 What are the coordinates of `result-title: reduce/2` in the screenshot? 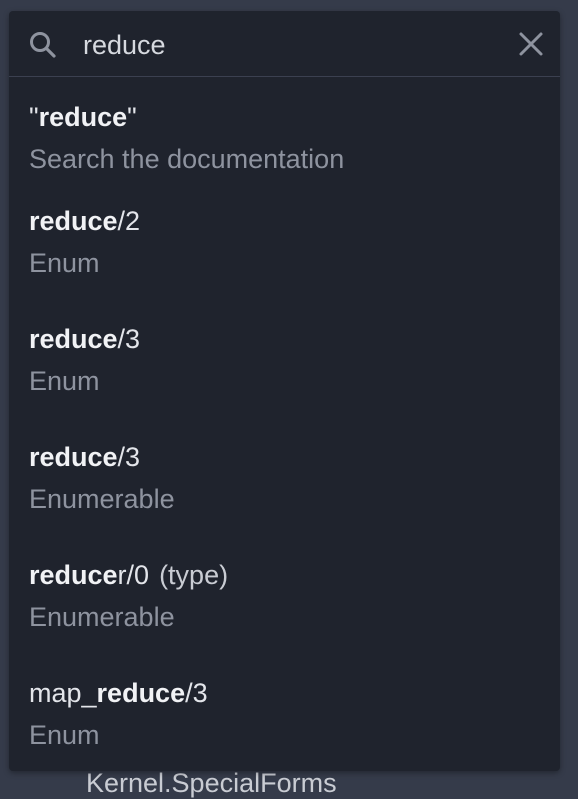 It's located at (85, 221).